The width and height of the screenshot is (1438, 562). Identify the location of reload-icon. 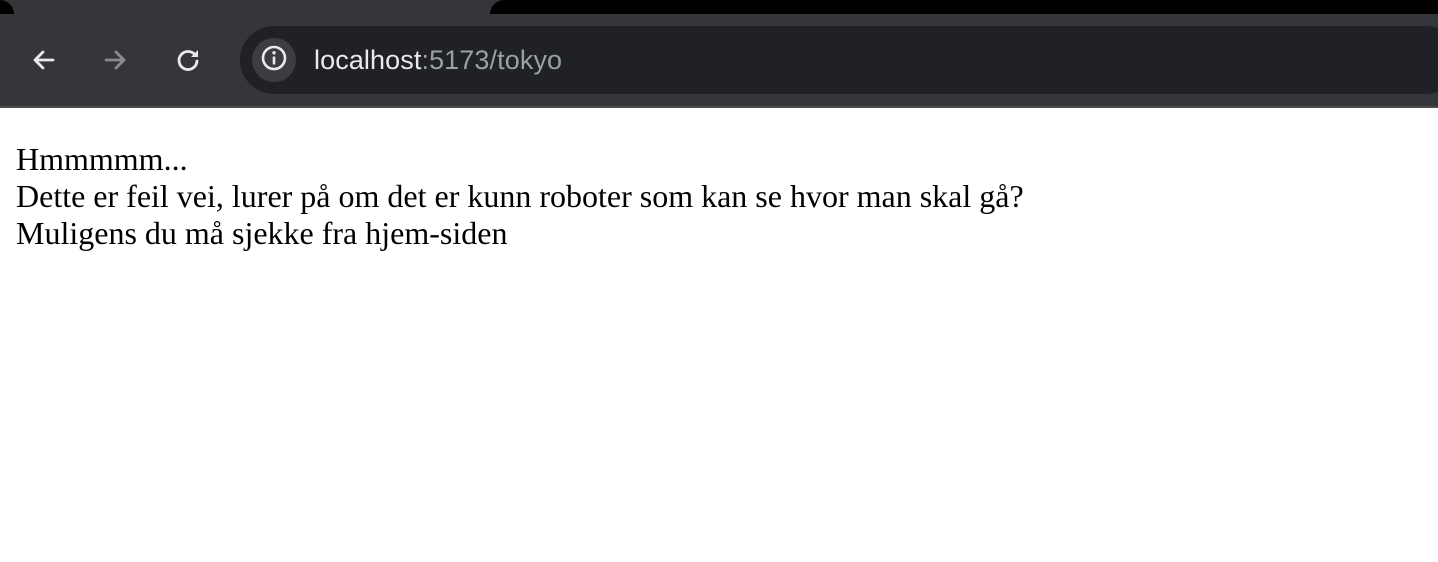
(188, 60).